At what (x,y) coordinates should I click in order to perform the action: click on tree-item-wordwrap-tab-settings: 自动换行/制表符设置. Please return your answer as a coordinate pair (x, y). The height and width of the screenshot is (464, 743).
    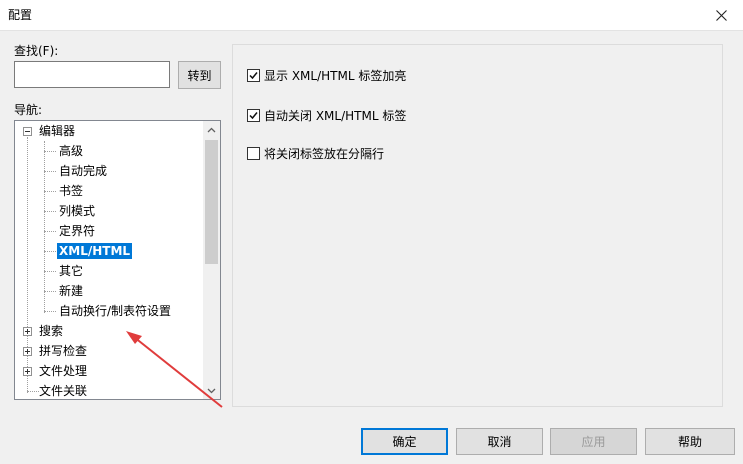
    Looking at the image, I should click on (115, 311).